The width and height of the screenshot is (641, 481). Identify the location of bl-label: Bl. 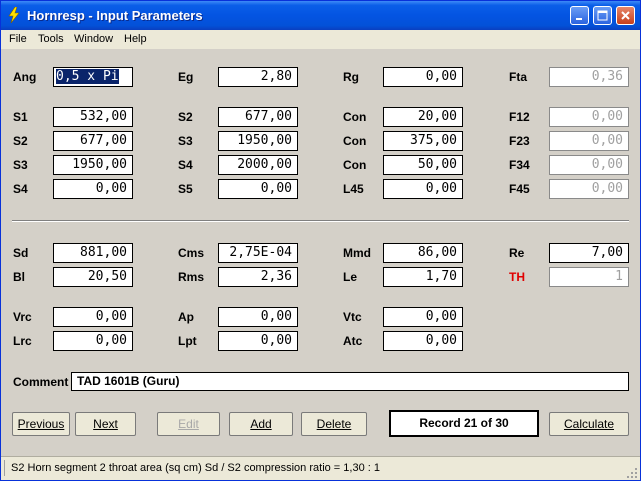
(19, 277).